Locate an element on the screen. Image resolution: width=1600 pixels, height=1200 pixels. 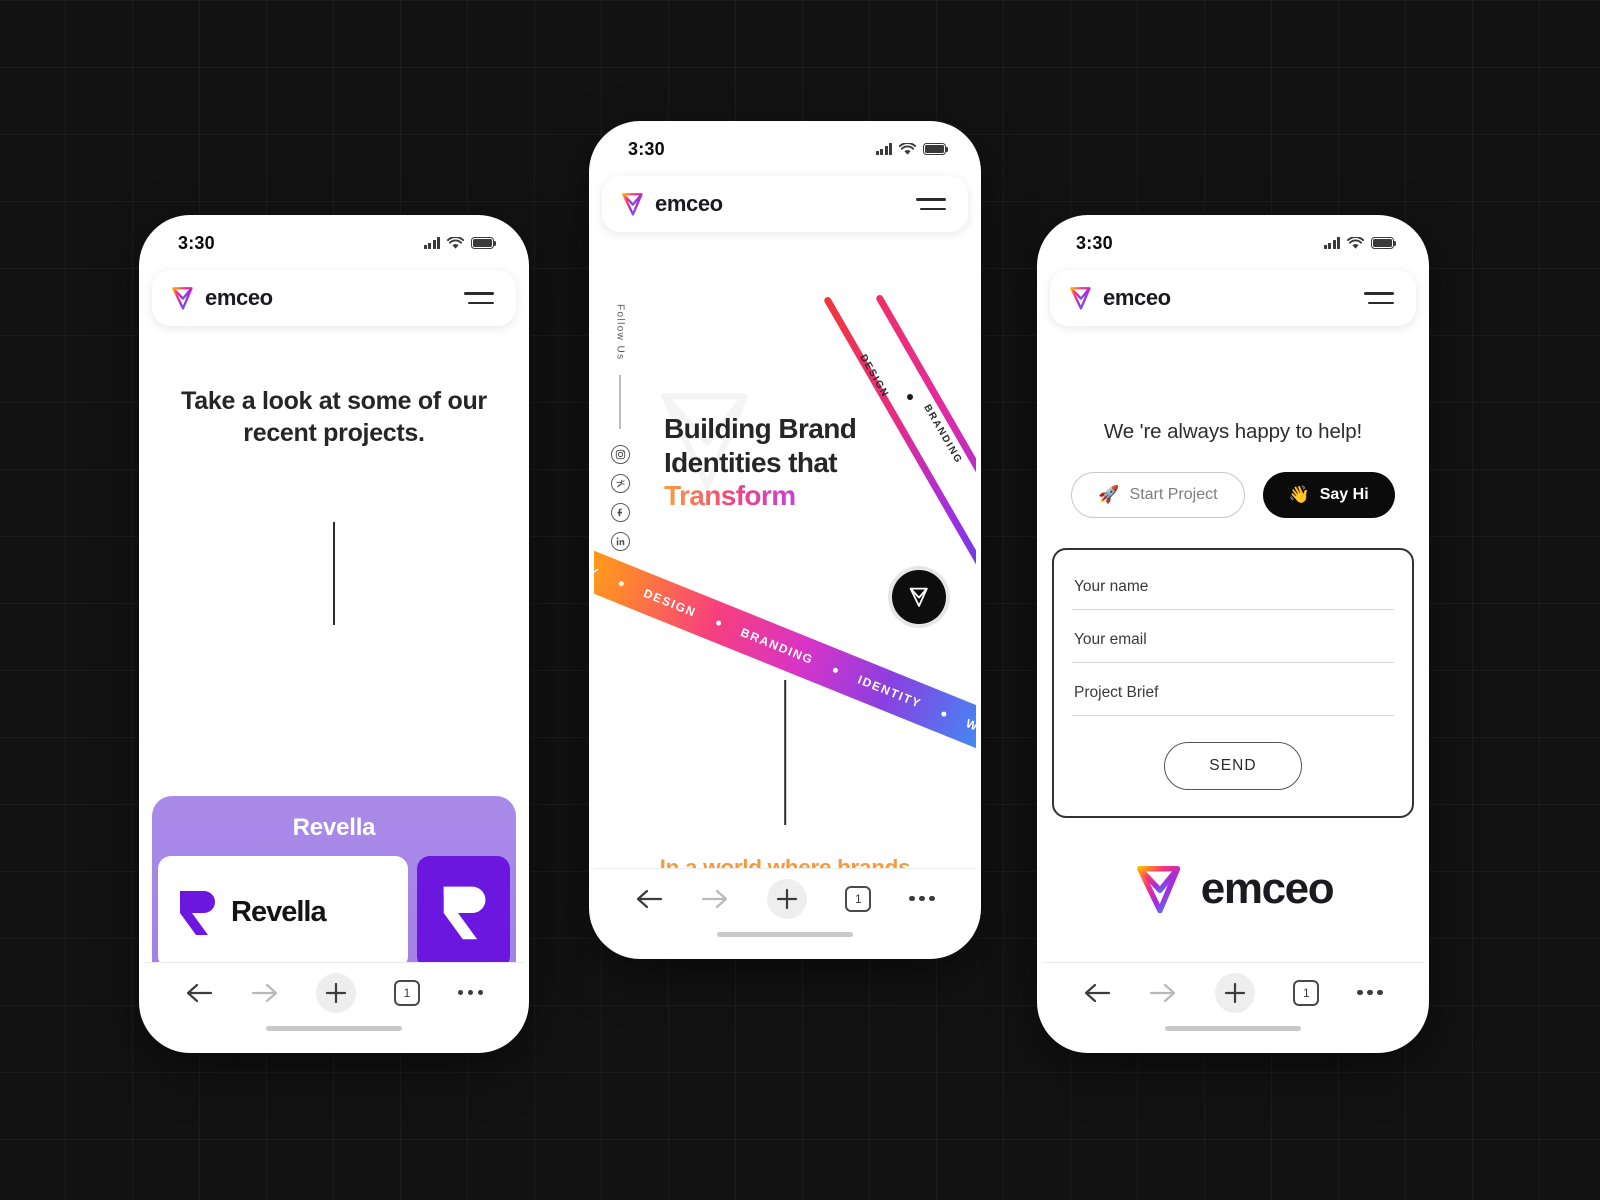
hero-title: Building Brand Identities that Transform is located at coordinates (794, 462).